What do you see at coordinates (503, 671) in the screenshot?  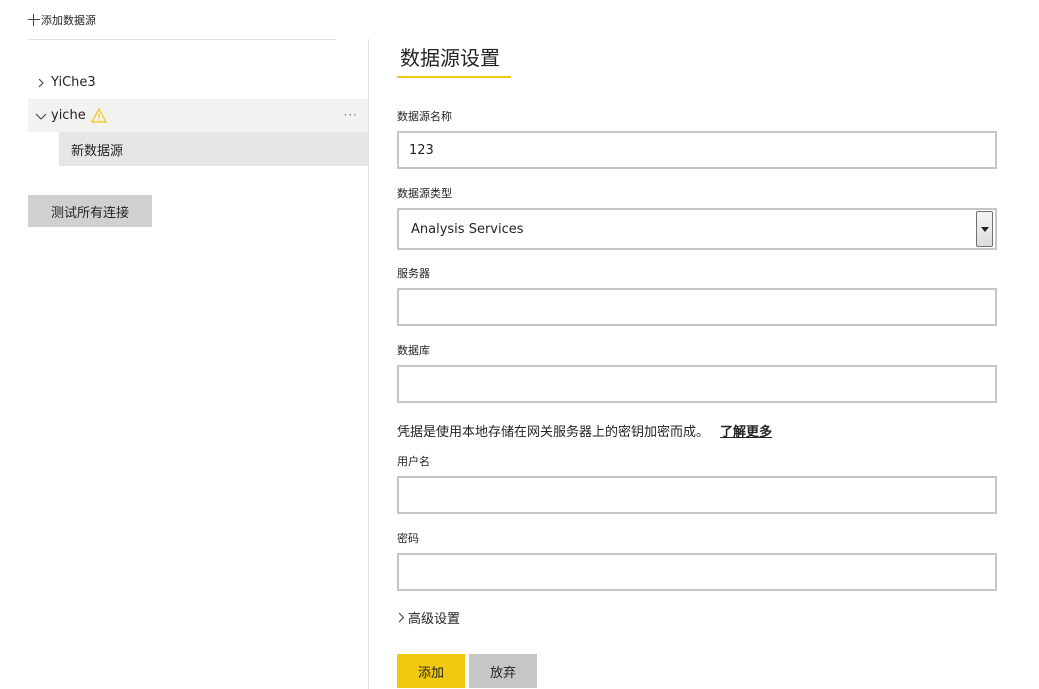 I see `discard-button: 放弃` at bounding box center [503, 671].